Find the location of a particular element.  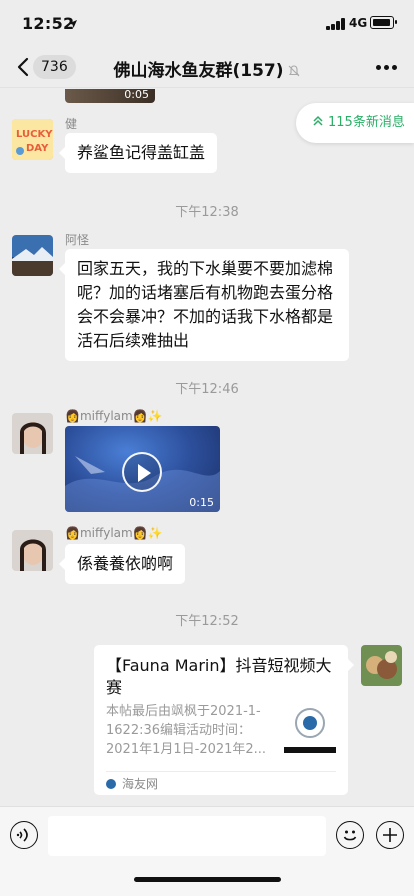

link-card-title: 【Fauna Marin】抖音短视频大赛 is located at coordinates (219, 676).